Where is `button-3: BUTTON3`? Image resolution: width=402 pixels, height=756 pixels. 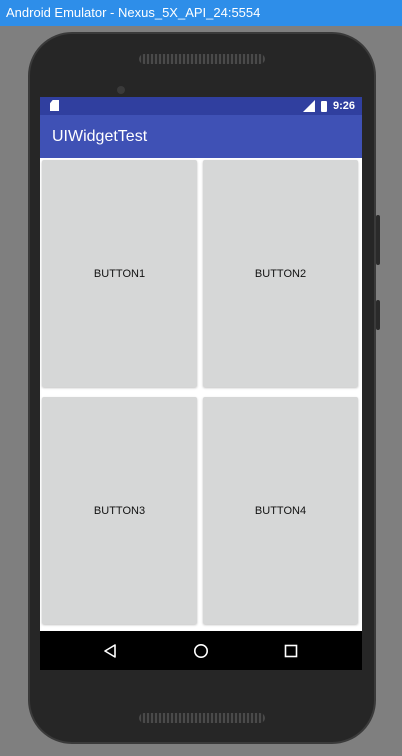
button-3: BUTTON3 is located at coordinates (119, 510).